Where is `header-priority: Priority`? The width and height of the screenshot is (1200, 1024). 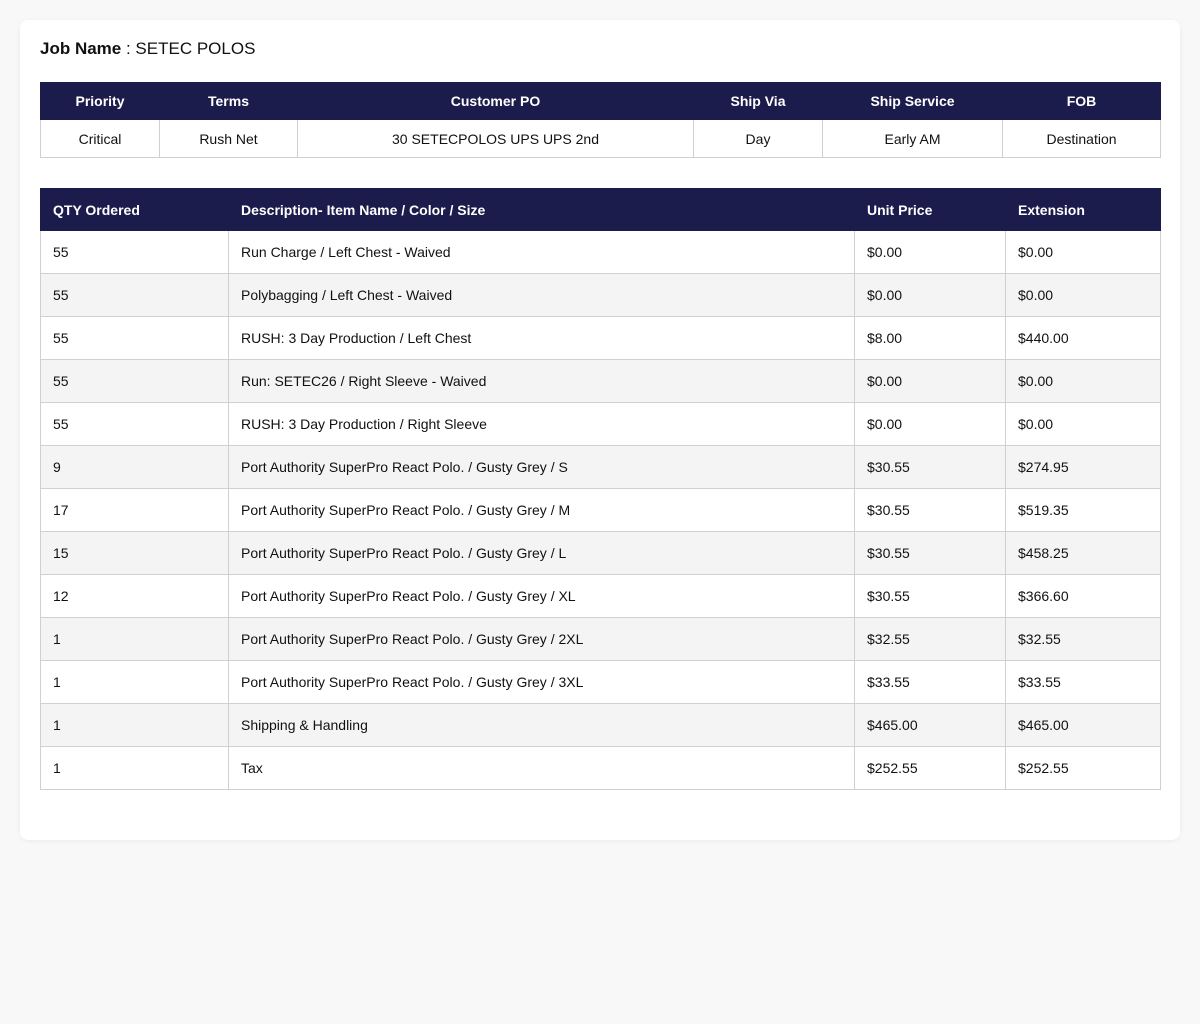 header-priority: Priority is located at coordinates (100, 101).